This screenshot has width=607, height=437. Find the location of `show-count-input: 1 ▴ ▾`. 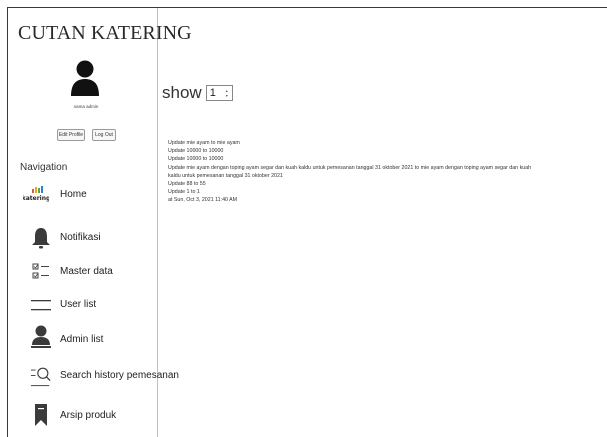

show-count-input: 1 ▴ ▾ is located at coordinates (219, 93).